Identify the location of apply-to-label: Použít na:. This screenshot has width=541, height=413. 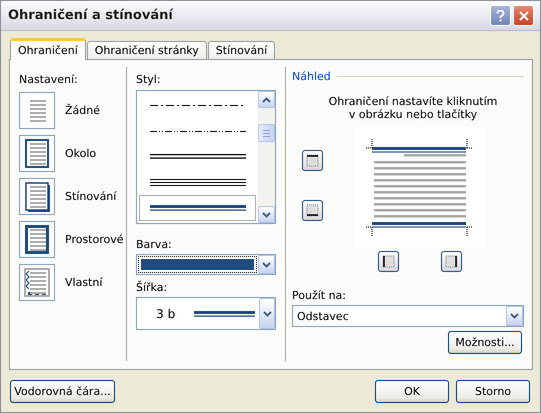
(320, 295).